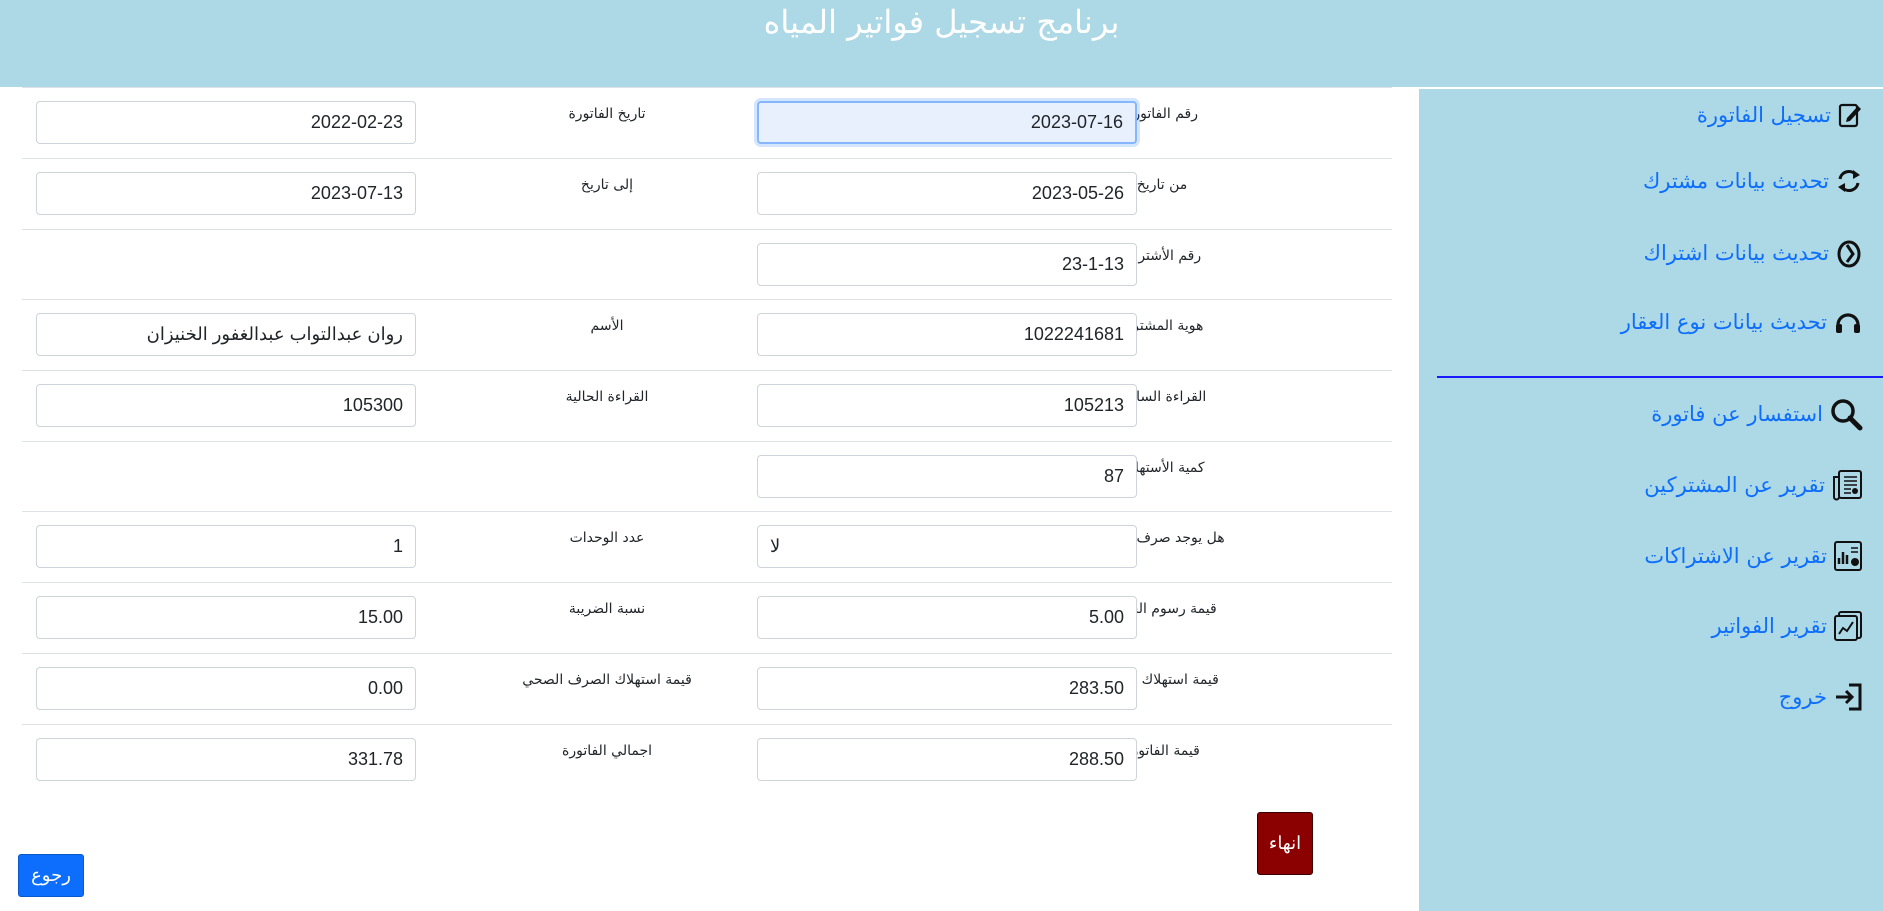  Describe the element at coordinates (226, 759) in the screenshot. I see `invoice-total-field` at that location.